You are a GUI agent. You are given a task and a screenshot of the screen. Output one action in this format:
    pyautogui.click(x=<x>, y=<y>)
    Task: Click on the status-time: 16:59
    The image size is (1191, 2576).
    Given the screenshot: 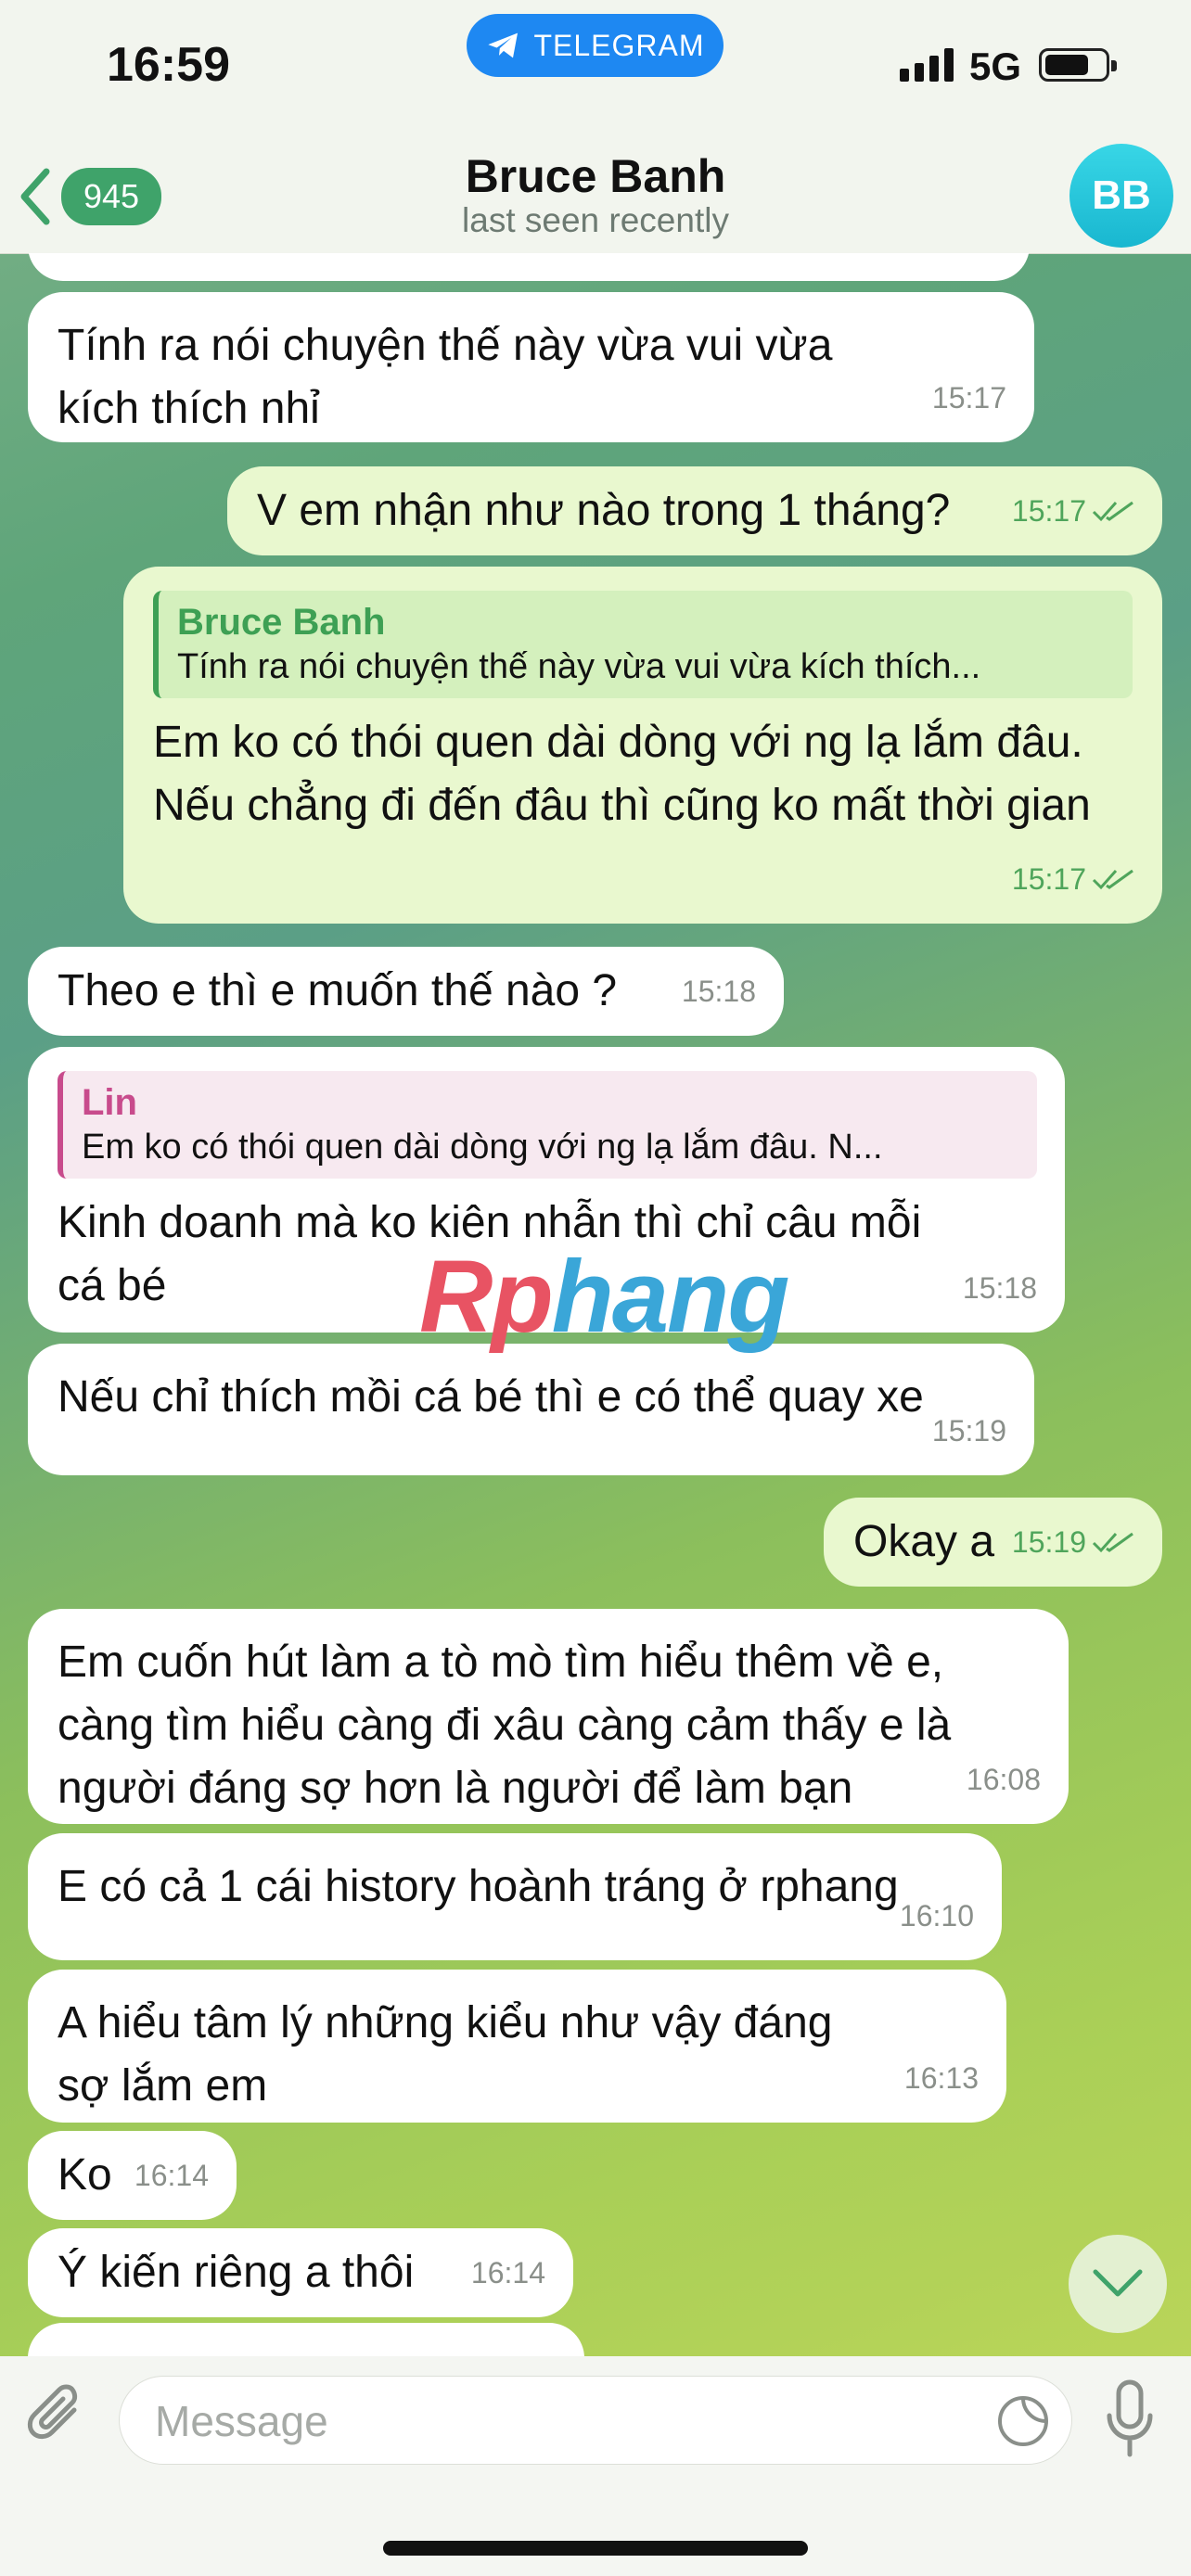 What is the action you would take?
    pyautogui.click(x=168, y=65)
    